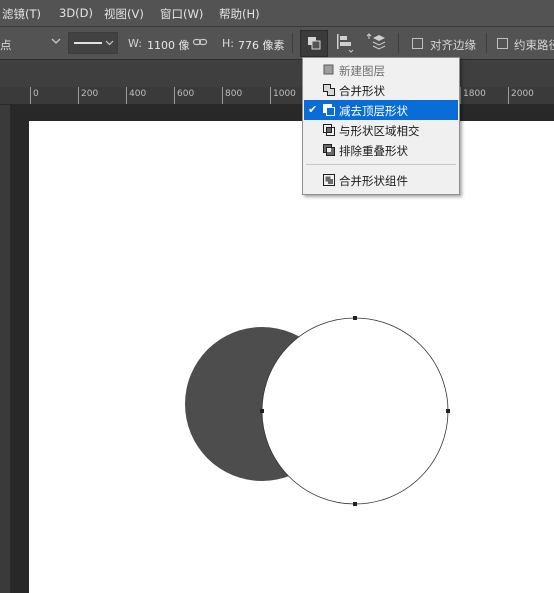 The height and width of the screenshot is (593, 554). I want to click on ruler-label: 600, so click(186, 94).